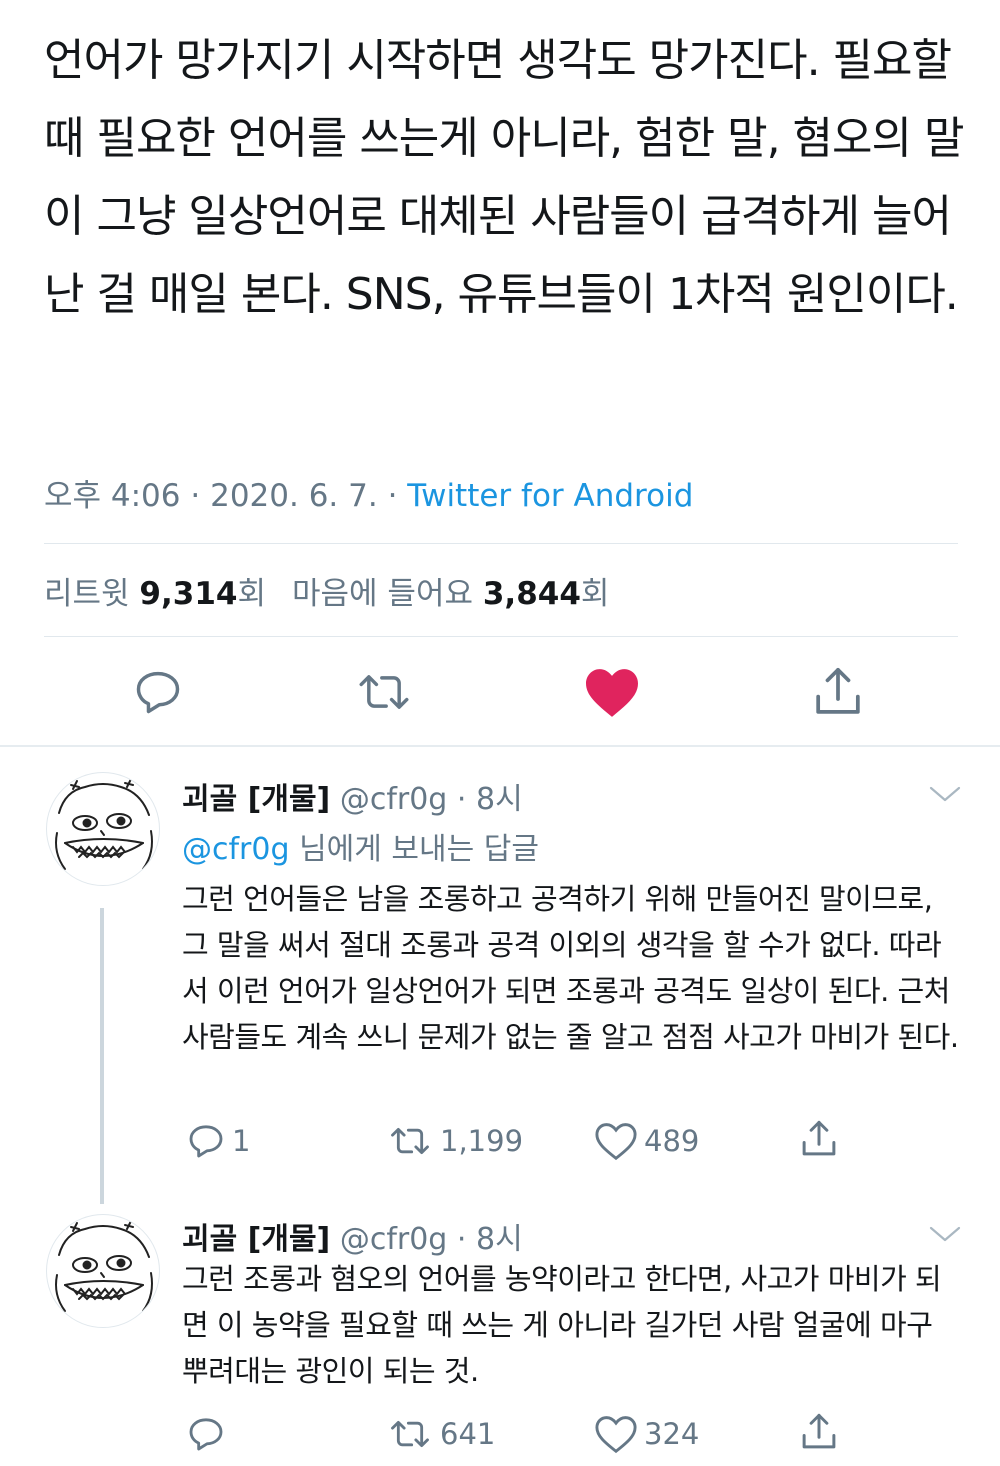 The height and width of the screenshot is (1466, 1000). I want to click on reply-button: 1, so click(218, 1141).